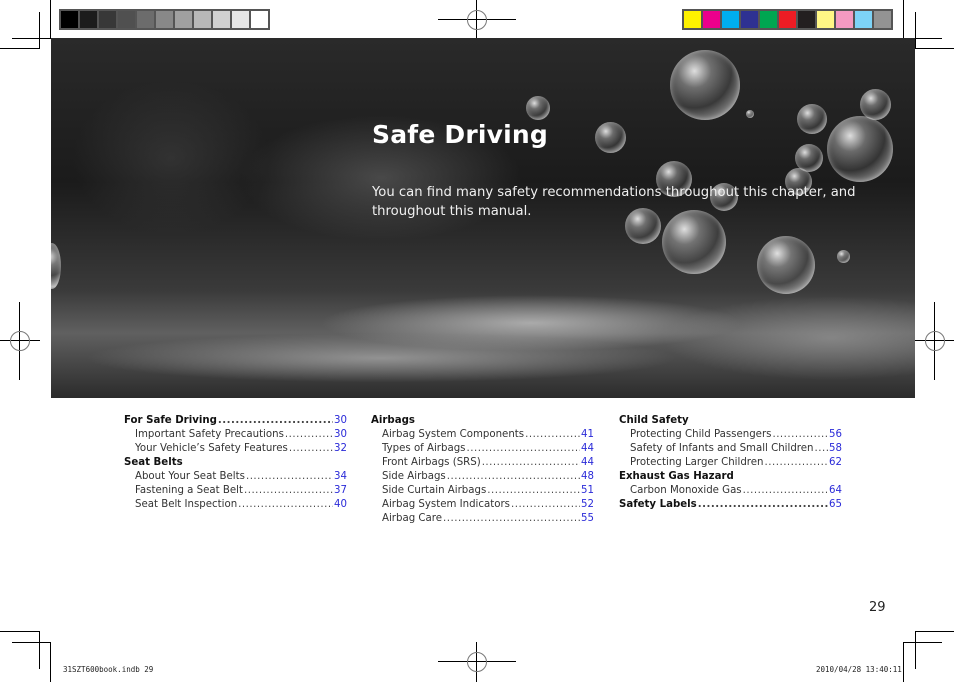 The image size is (954, 682). I want to click on toc-entry: Carbon Monoxide Gas 64, so click(730, 491).